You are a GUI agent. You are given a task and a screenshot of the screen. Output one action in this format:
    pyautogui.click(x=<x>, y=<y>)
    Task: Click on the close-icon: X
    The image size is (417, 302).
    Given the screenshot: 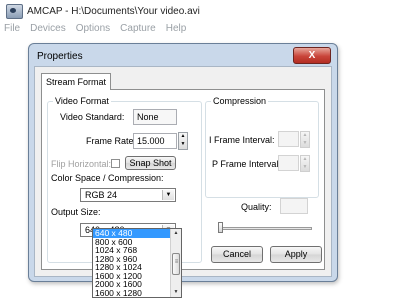 What is the action you would take?
    pyautogui.click(x=312, y=55)
    